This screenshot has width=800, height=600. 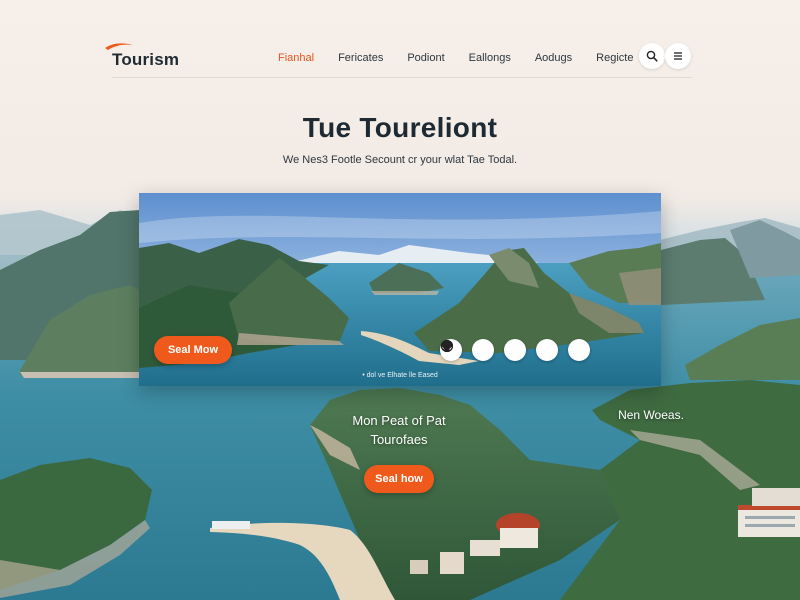 I want to click on bottle-icon, so click(x=501, y=350).